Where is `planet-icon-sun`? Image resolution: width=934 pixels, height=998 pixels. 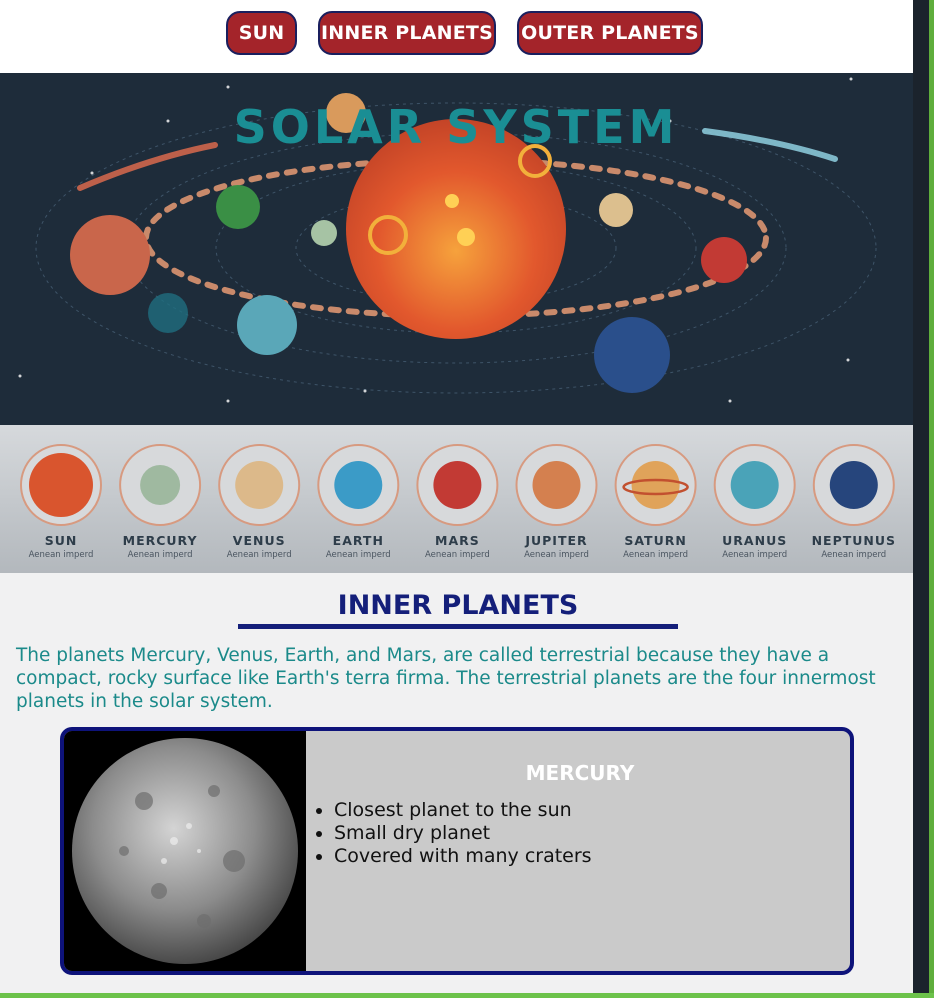
planet-icon-sun is located at coordinates (61, 485).